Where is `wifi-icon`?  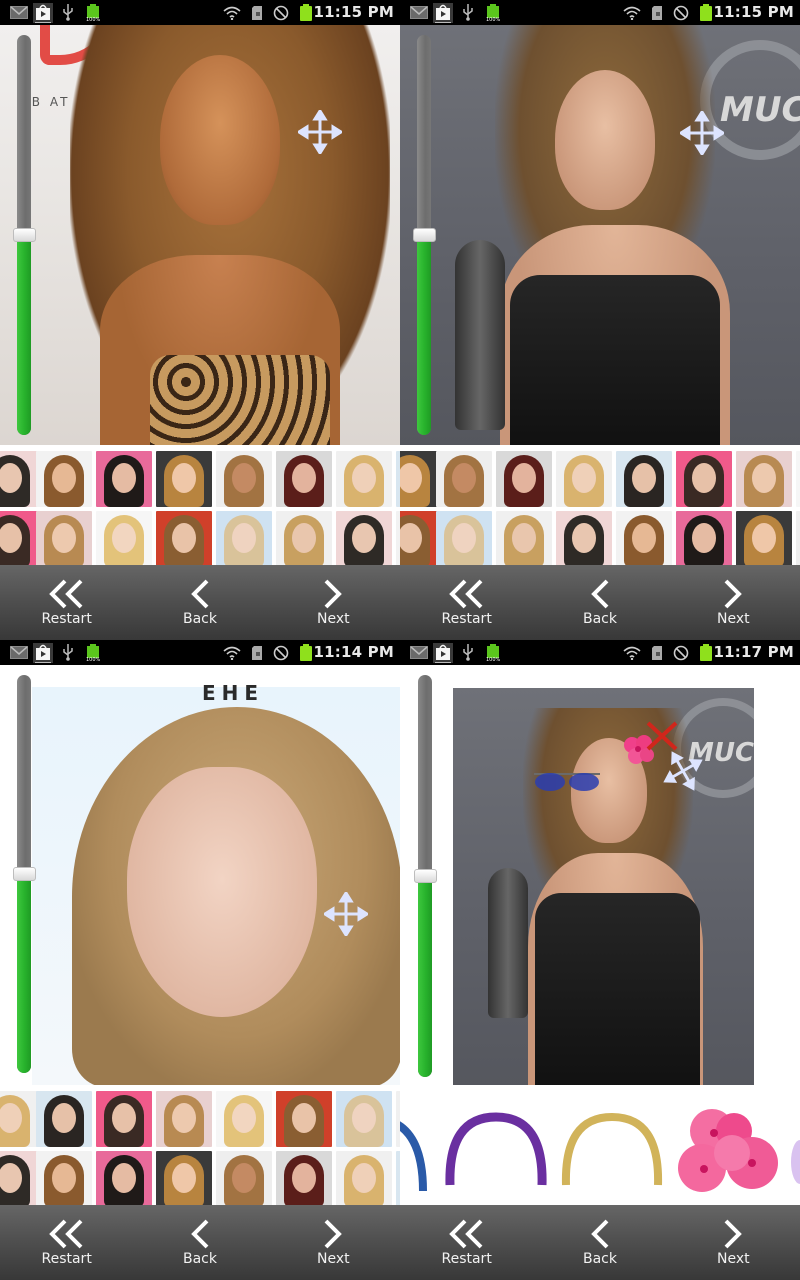
wifi-icon is located at coordinates (632, 12).